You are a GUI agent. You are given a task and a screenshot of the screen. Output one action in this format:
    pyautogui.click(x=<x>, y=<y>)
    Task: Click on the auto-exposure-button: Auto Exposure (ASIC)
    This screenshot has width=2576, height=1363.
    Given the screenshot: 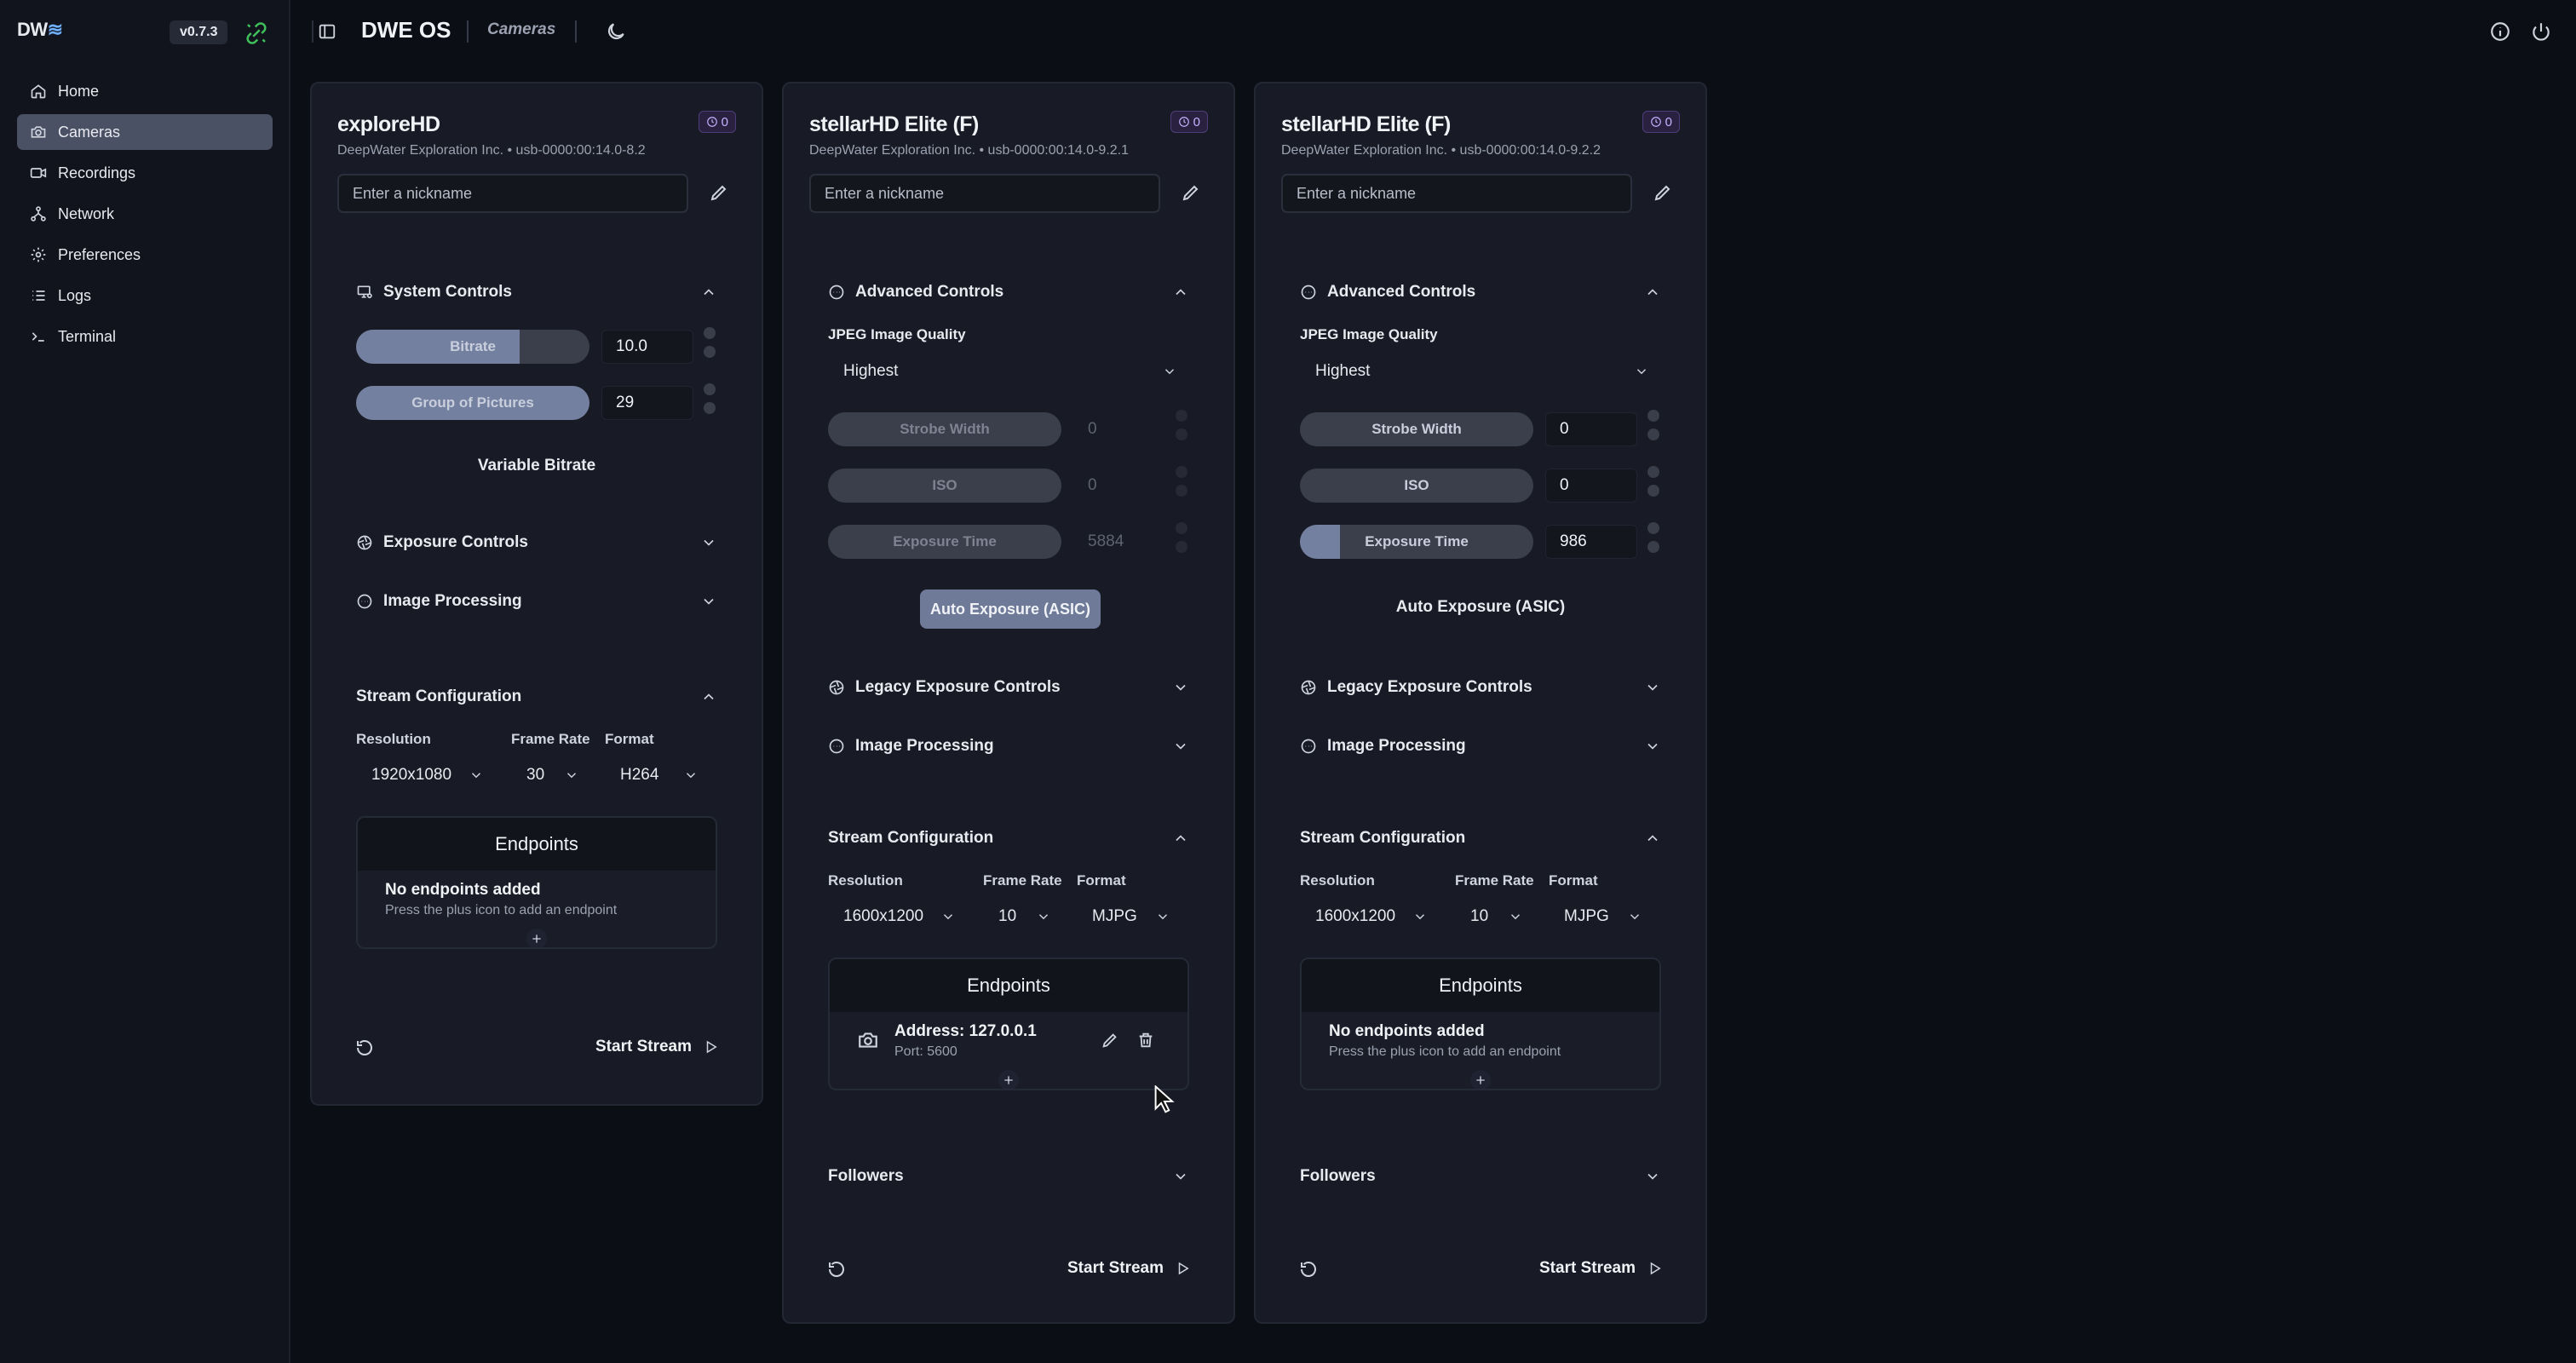 What is the action you would take?
    pyautogui.click(x=1011, y=609)
    